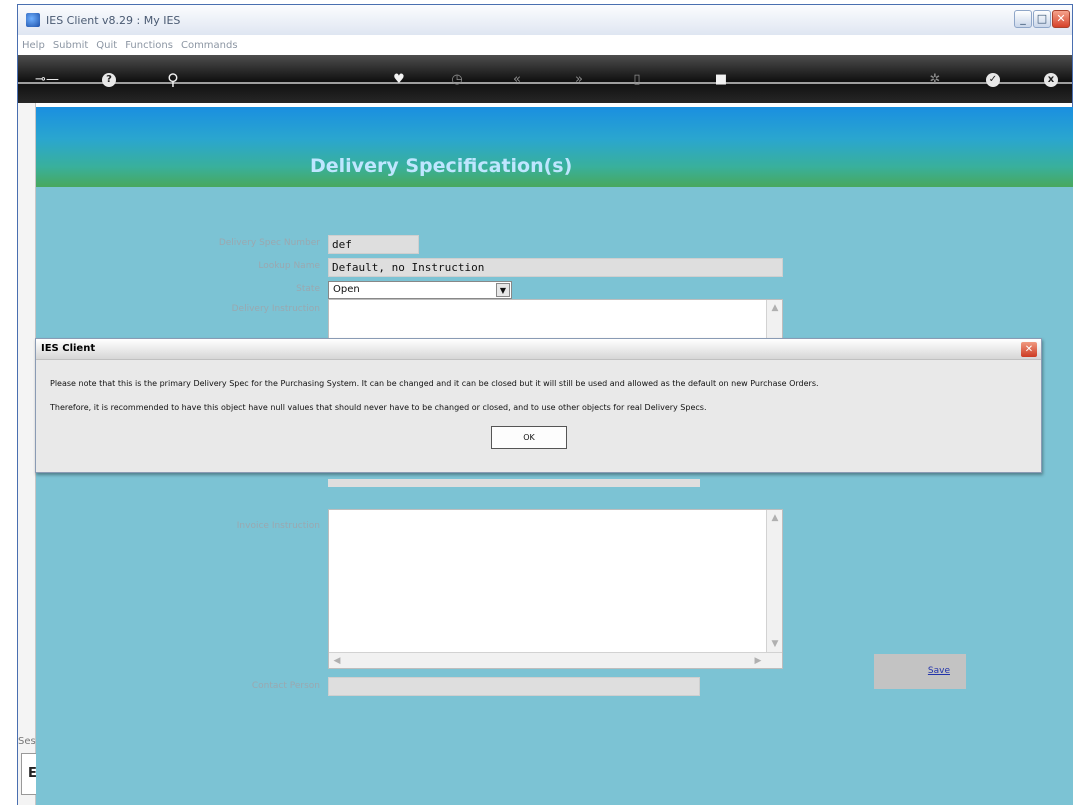 The width and height of the screenshot is (1073, 809). Describe the element at coordinates (27, 741) in the screenshot. I see `side-label: Ses` at that location.